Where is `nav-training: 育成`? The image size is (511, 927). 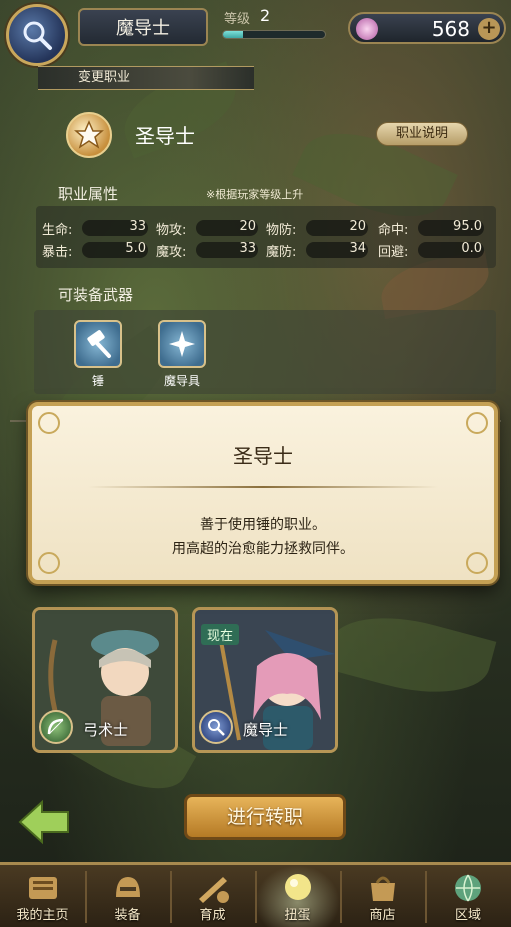
nav-training: 育成 is located at coordinates (212, 896).